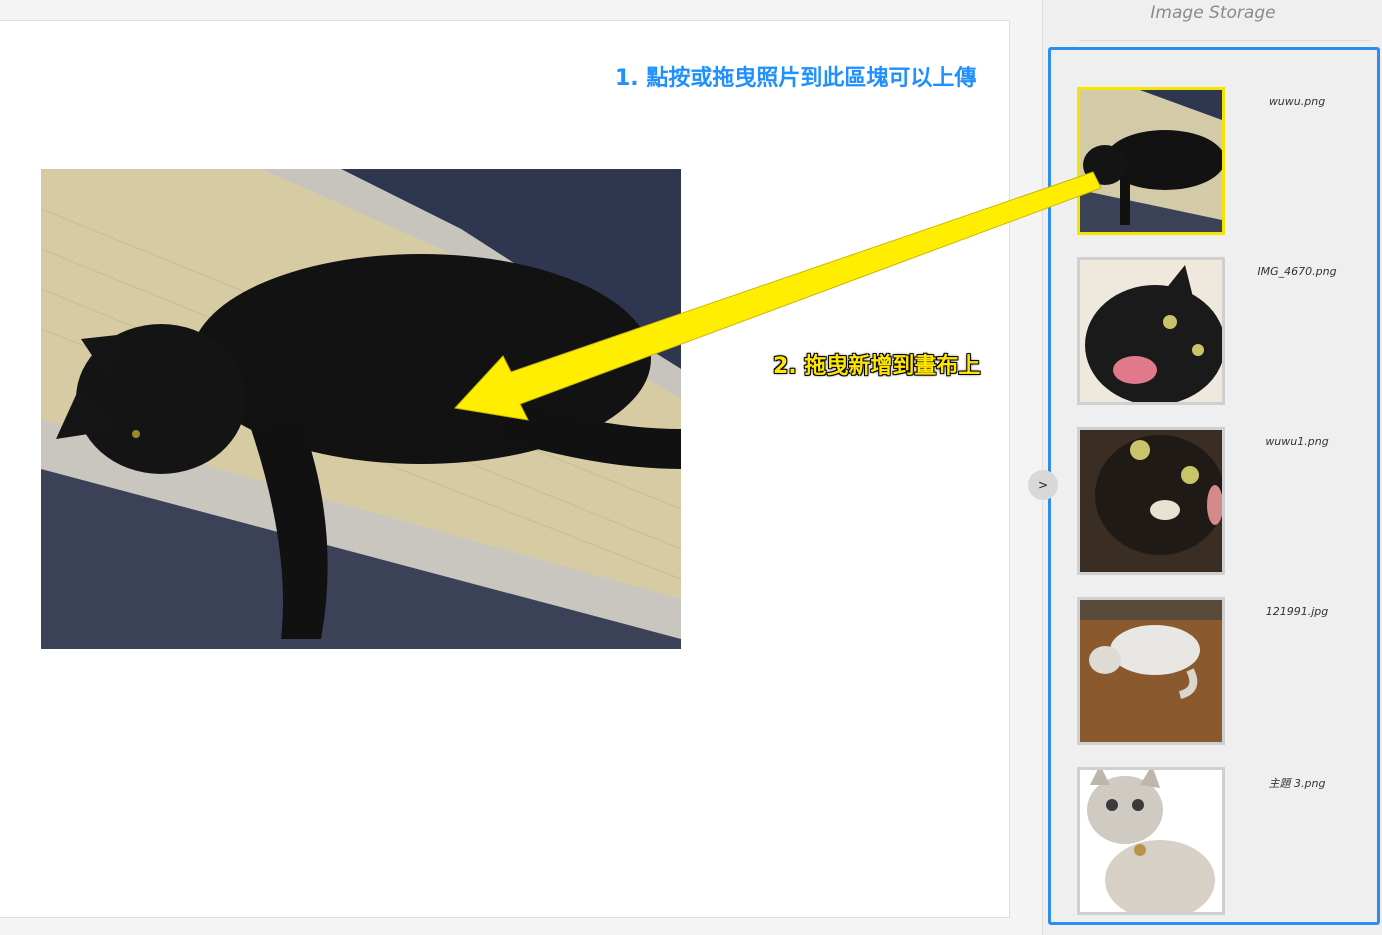 This screenshot has width=1382, height=935. Describe the element at coordinates (1151, 161) in the screenshot. I see `black-cat-lying-thumbnail-icon` at that location.